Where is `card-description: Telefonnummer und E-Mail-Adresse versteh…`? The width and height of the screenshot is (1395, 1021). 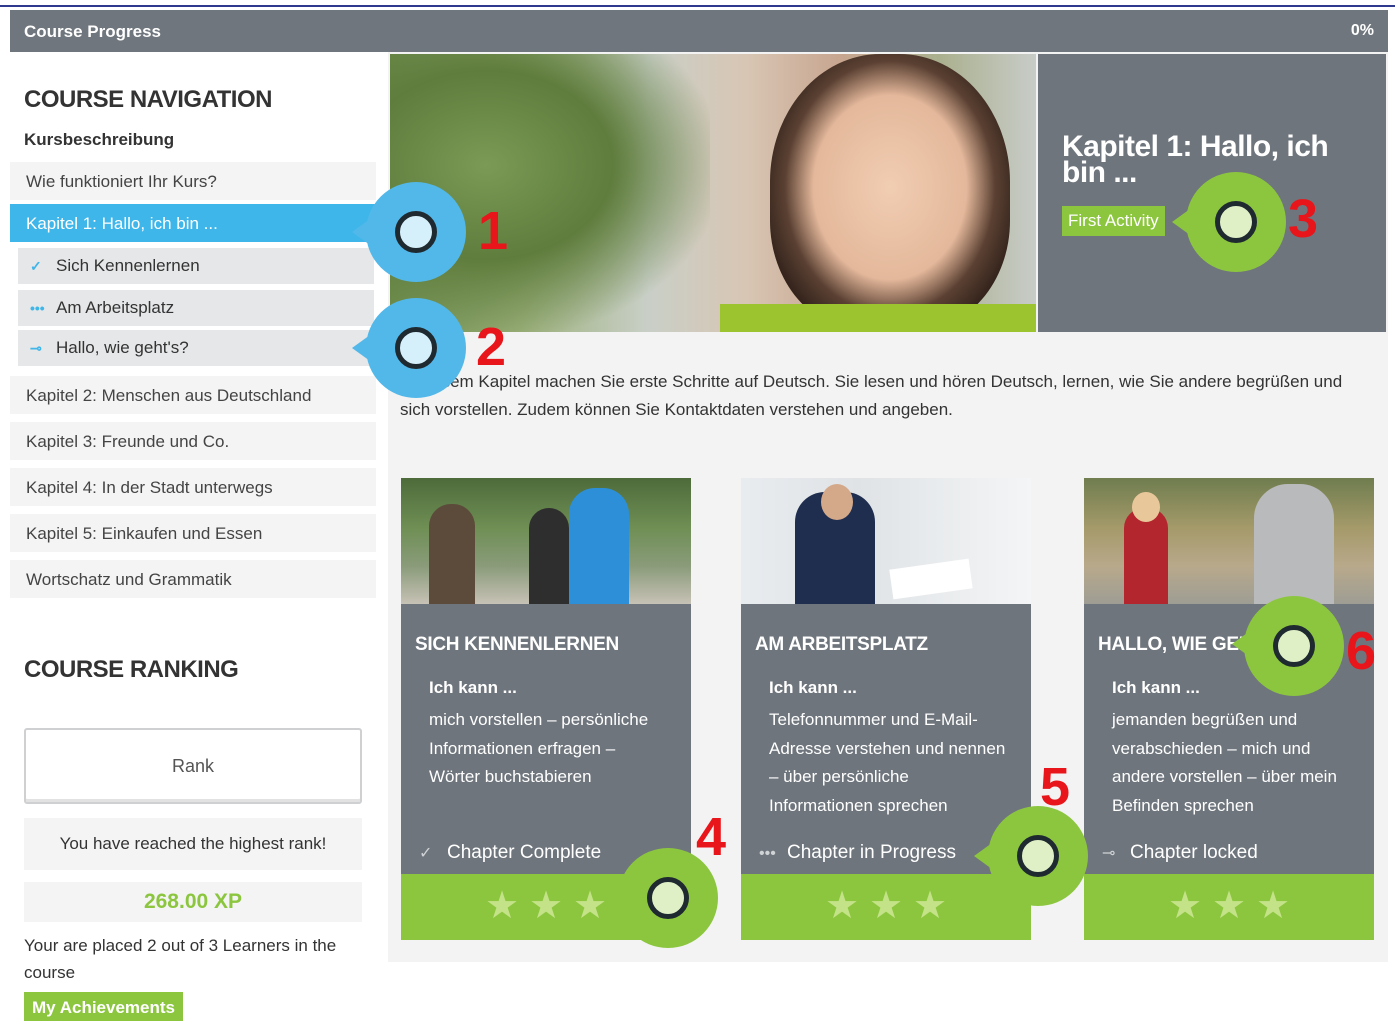 card-description: Telefonnummer und E-Mail-Adresse versteh… is located at coordinates (887, 762).